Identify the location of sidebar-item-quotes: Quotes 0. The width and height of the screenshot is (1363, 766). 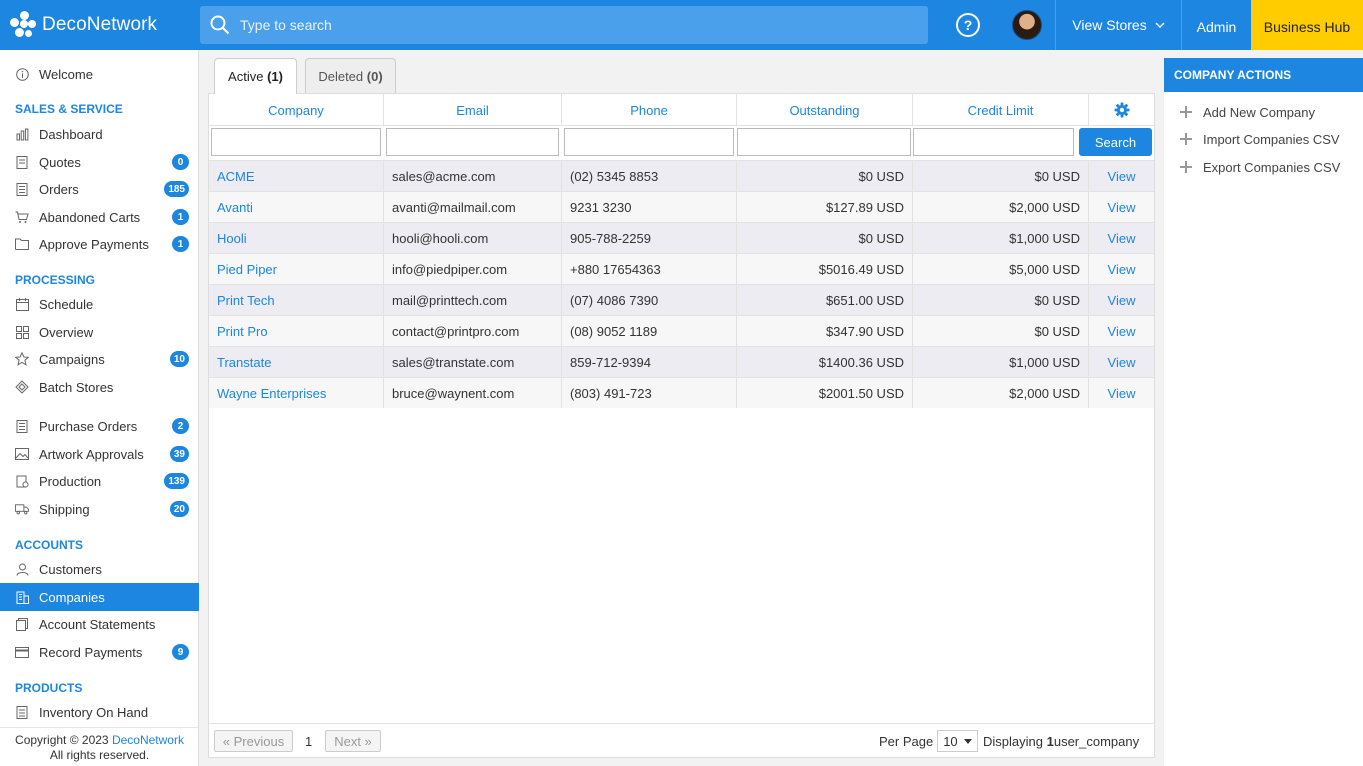
(99, 162).